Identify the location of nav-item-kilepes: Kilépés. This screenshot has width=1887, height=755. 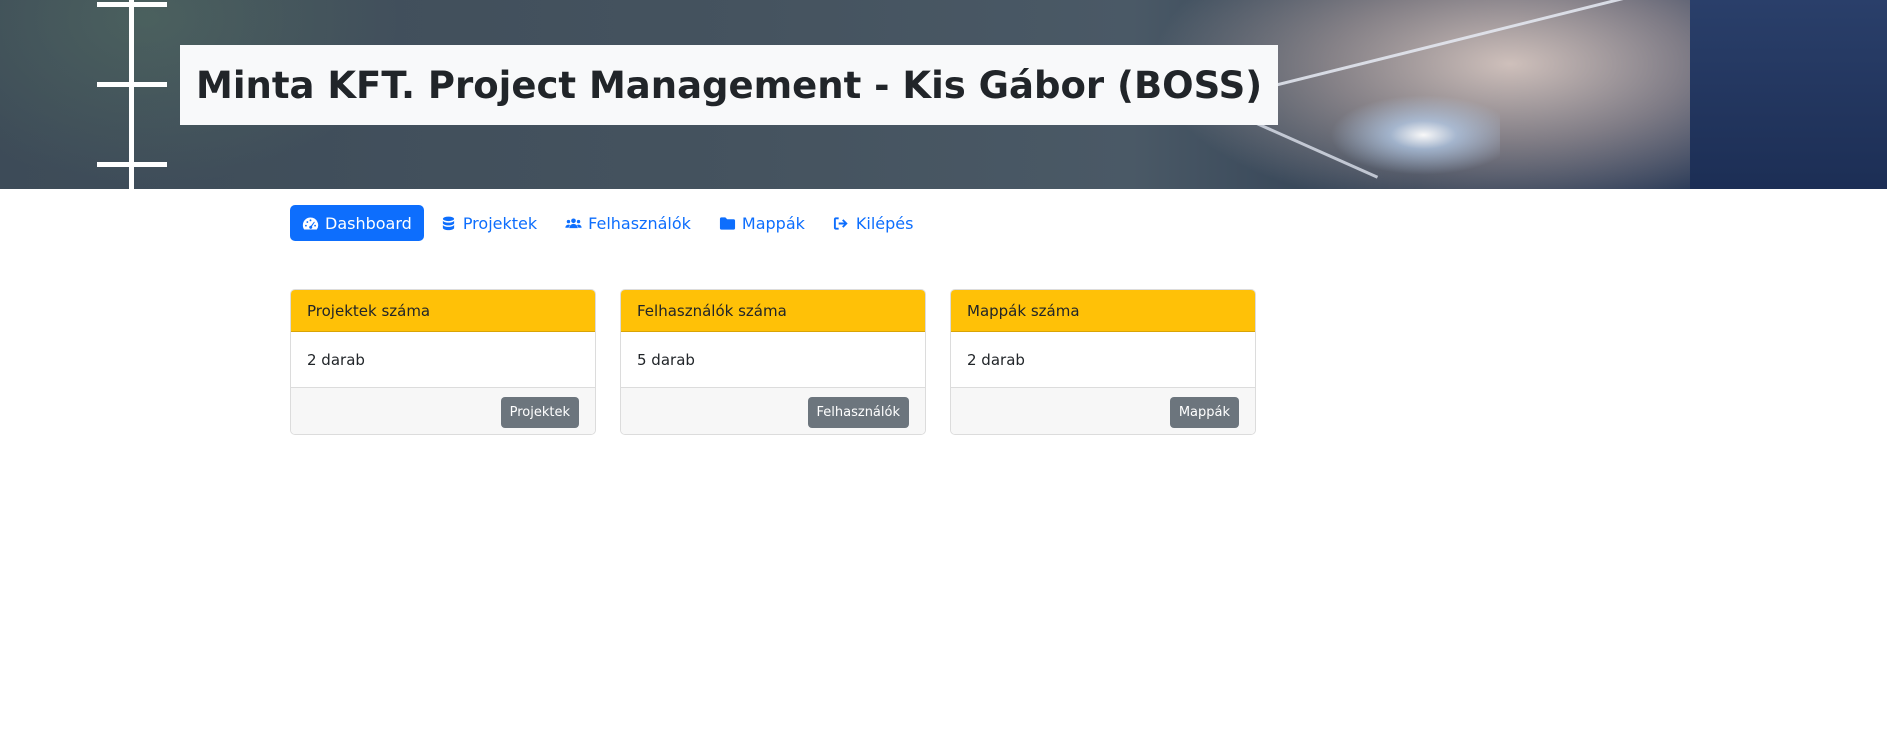
(873, 223).